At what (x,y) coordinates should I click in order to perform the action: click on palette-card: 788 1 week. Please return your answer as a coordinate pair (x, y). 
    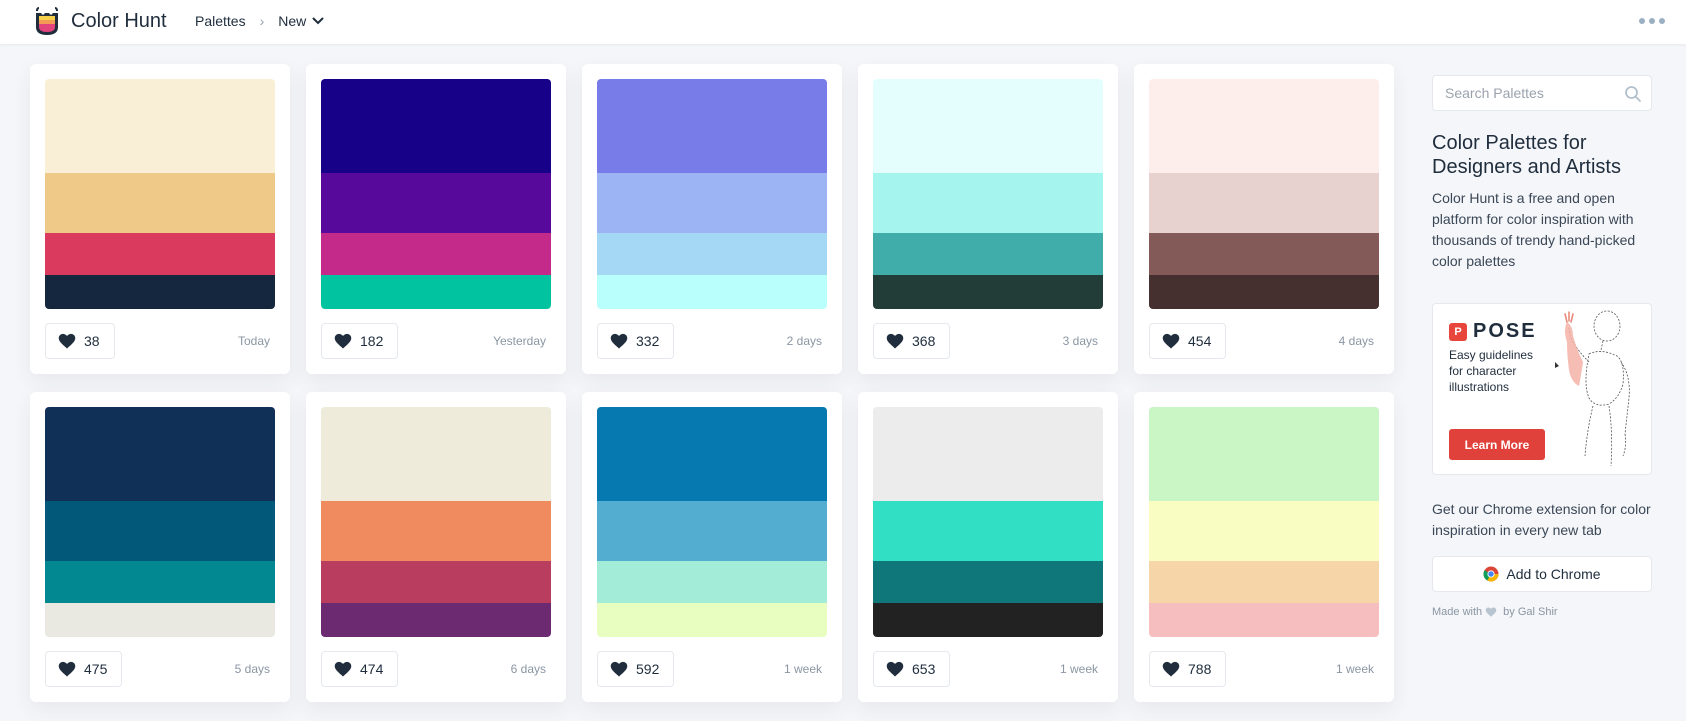
    Looking at the image, I should click on (1264, 547).